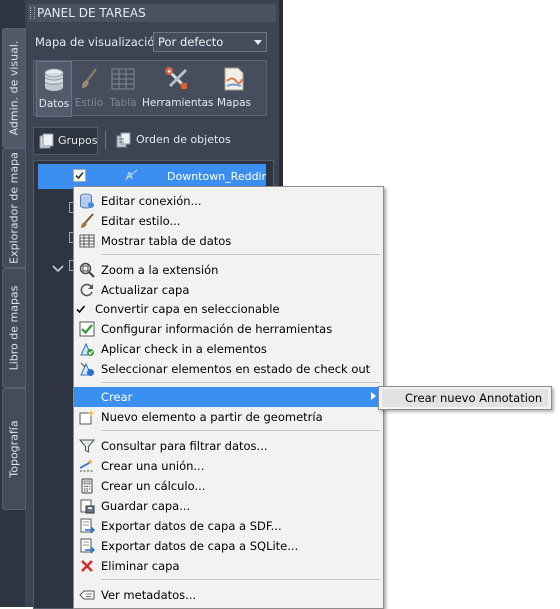  I want to click on draw-order-icon, so click(123, 140).